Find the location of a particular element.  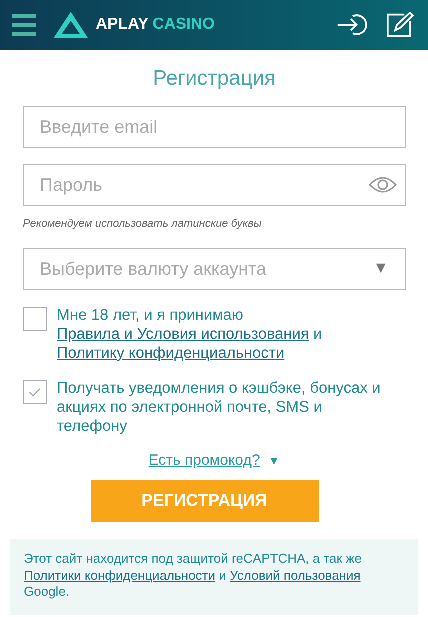

password-field: Пароль is located at coordinates (214, 185).